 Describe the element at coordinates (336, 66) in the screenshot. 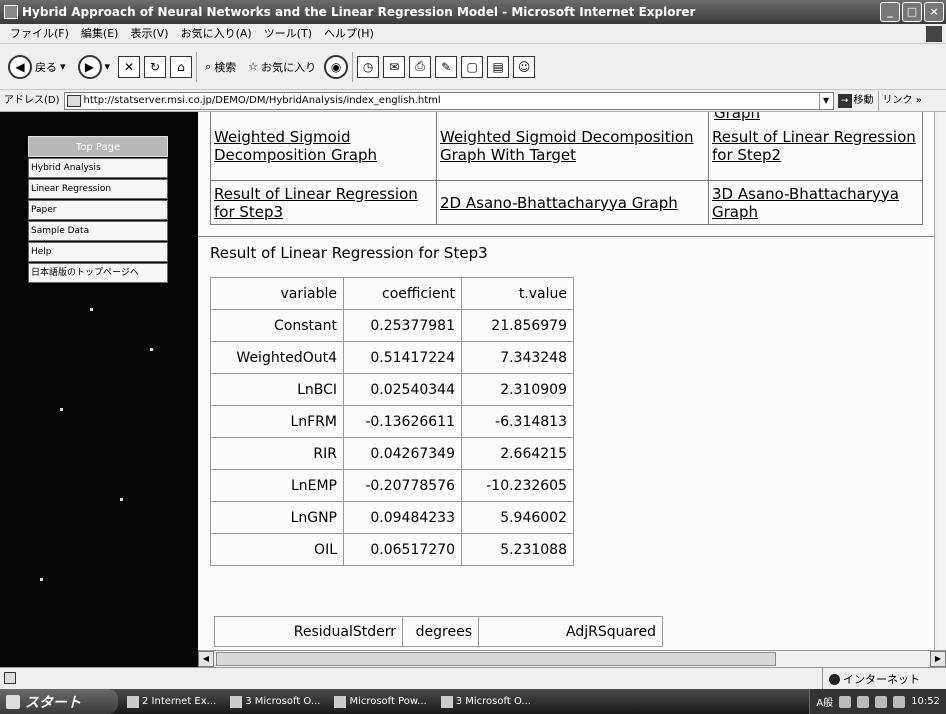

I see `media-icon: ◉` at that location.